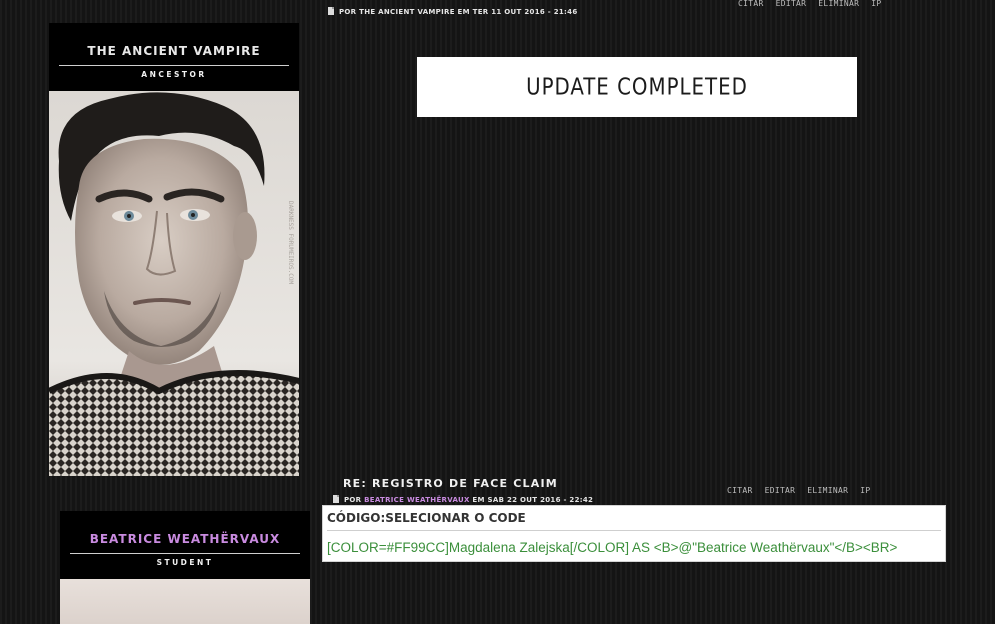 The image size is (995, 624). Describe the element at coordinates (634, 515) in the screenshot. I see `code-box-header: CÓDIGO:SELECIONAR O CODE` at that location.